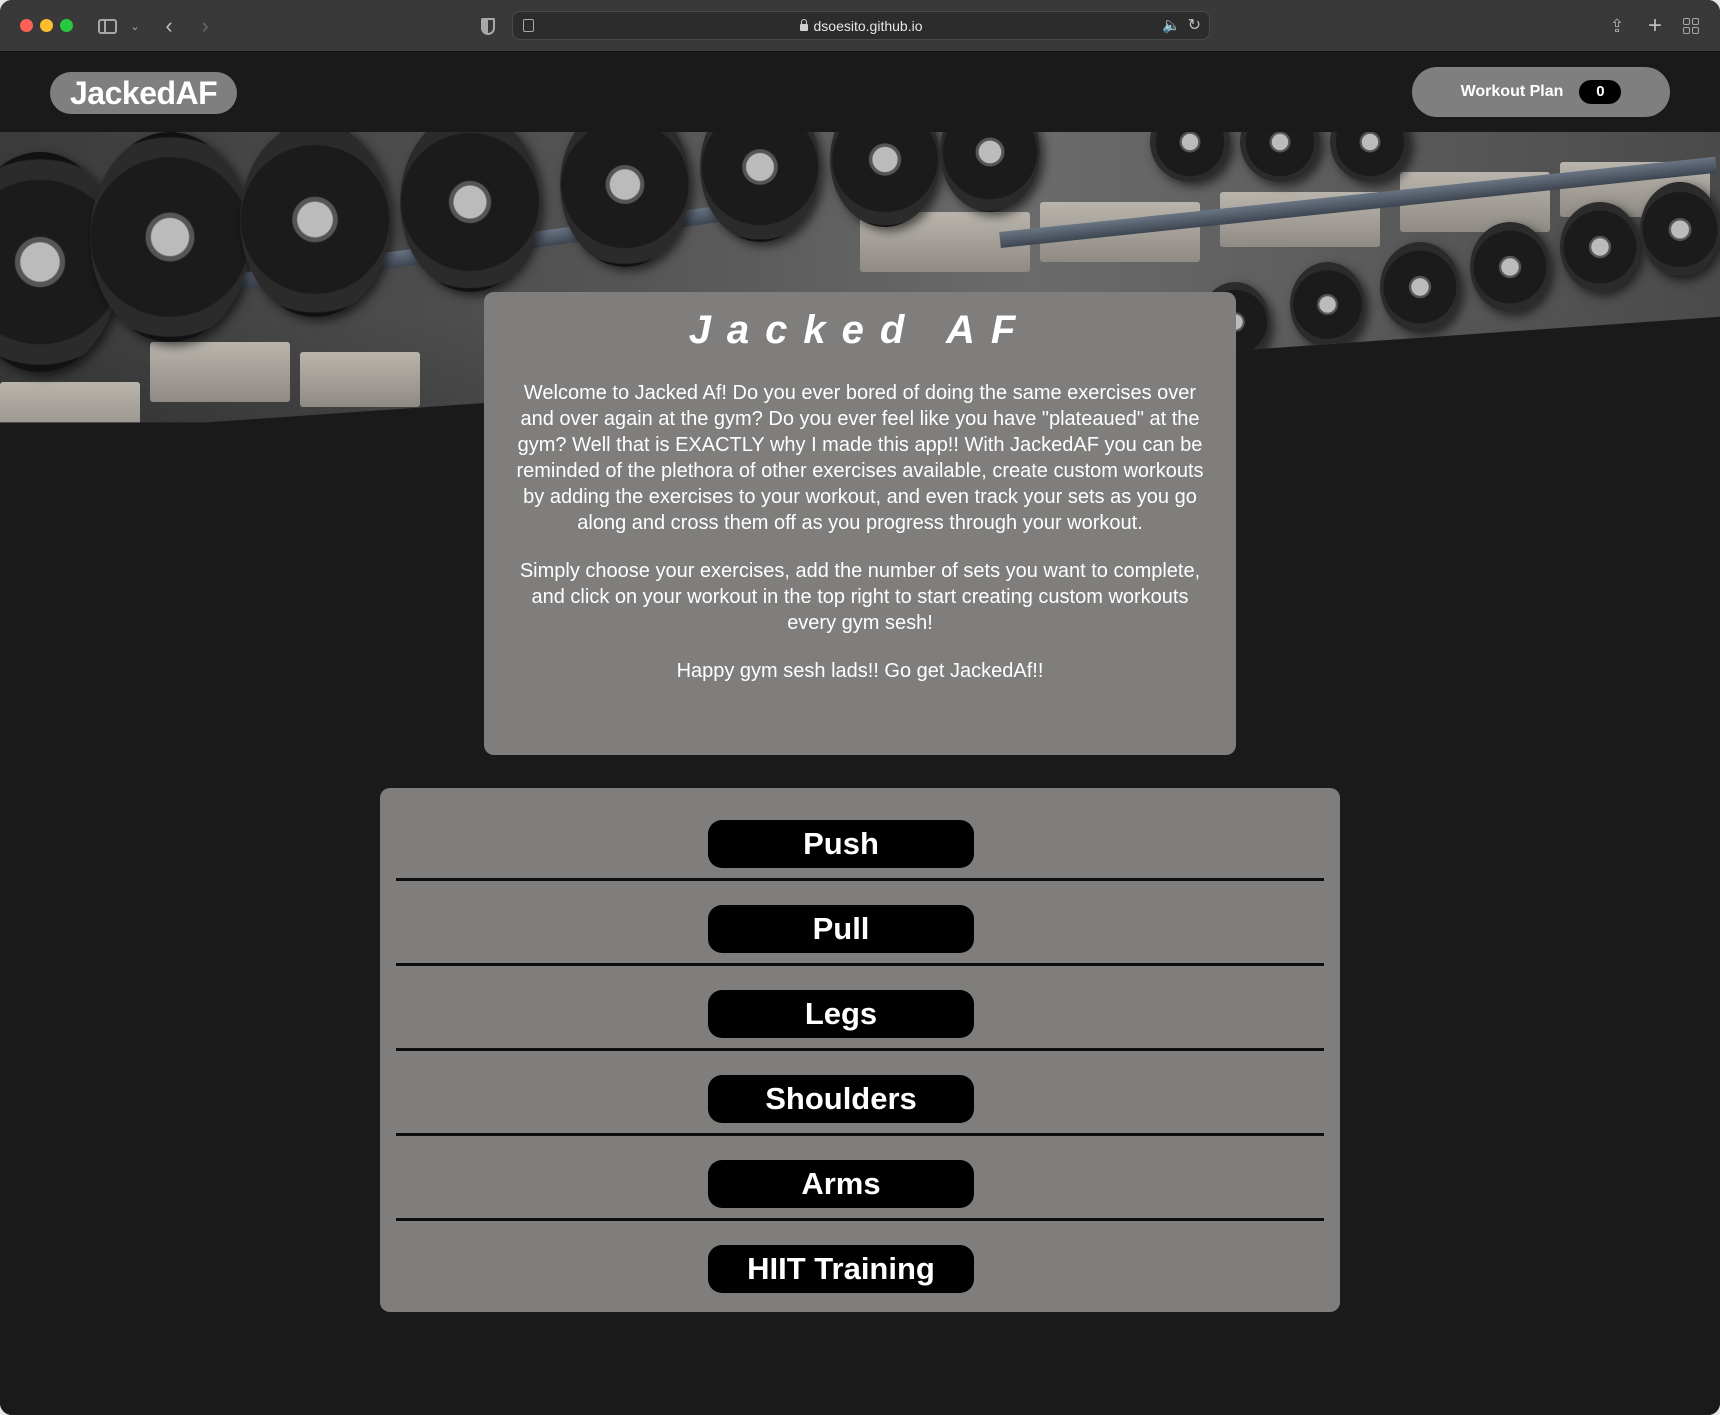 Image resolution: width=1720 pixels, height=1415 pixels. I want to click on browser-toolbar: ⌄ ‹ › dsoesito.github.io 🔈 ↻ ⇪ +, so click(860, 26).